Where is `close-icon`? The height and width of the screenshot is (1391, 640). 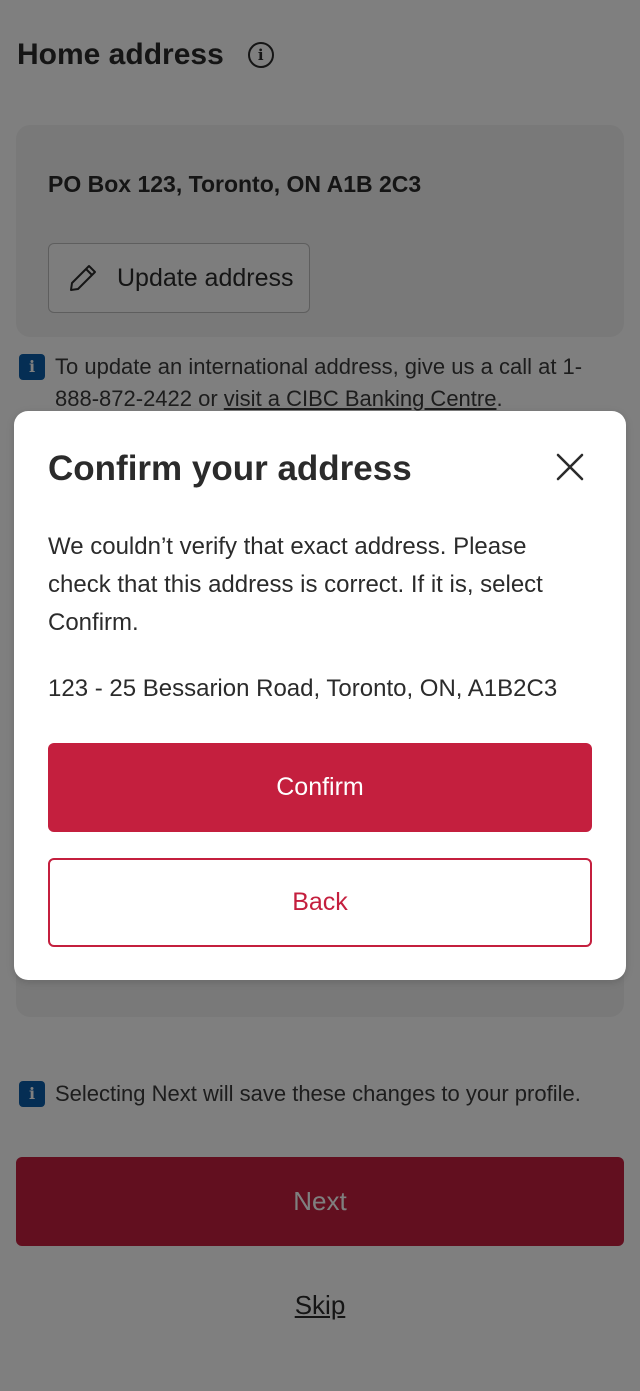 close-icon is located at coordinates (570, 467).